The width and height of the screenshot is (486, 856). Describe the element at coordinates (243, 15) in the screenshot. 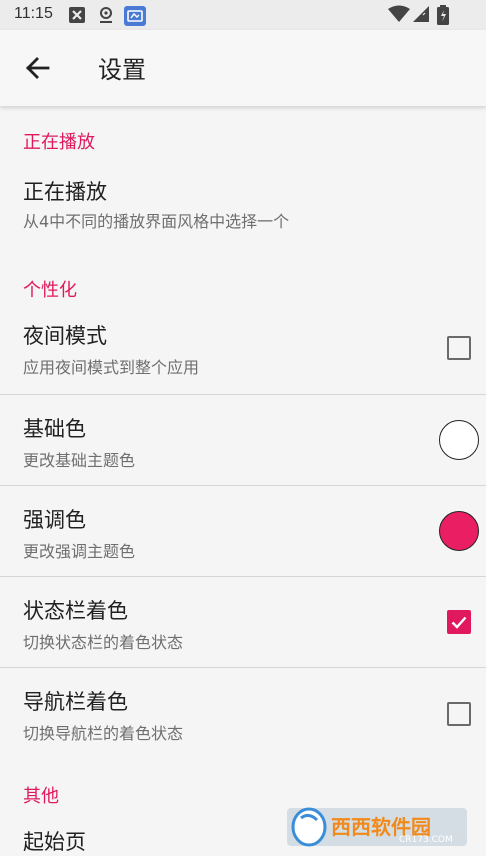

I see `status-bar: 11:15` at that location.